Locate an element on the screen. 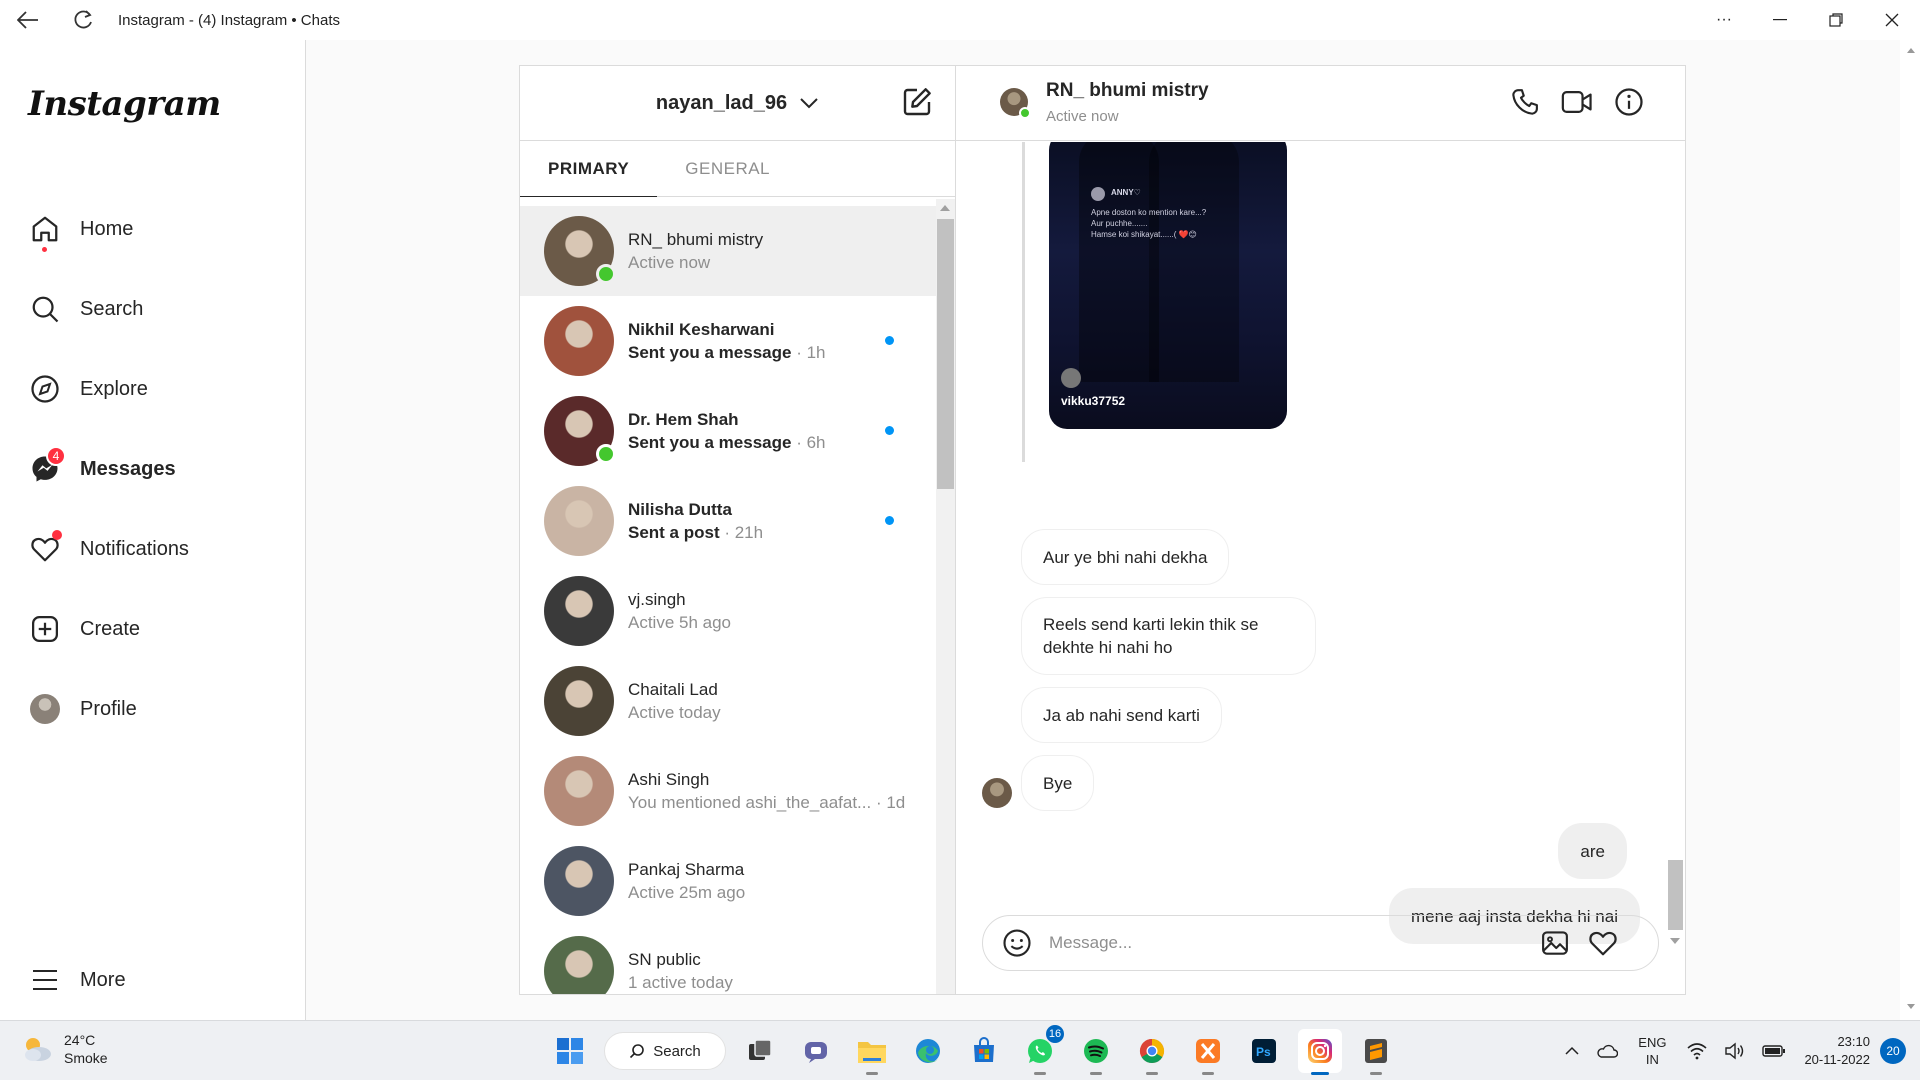 The width and height of the screenshot is (1920, 1081). hamburger-menu-icon is located at coordinates (45, 980).